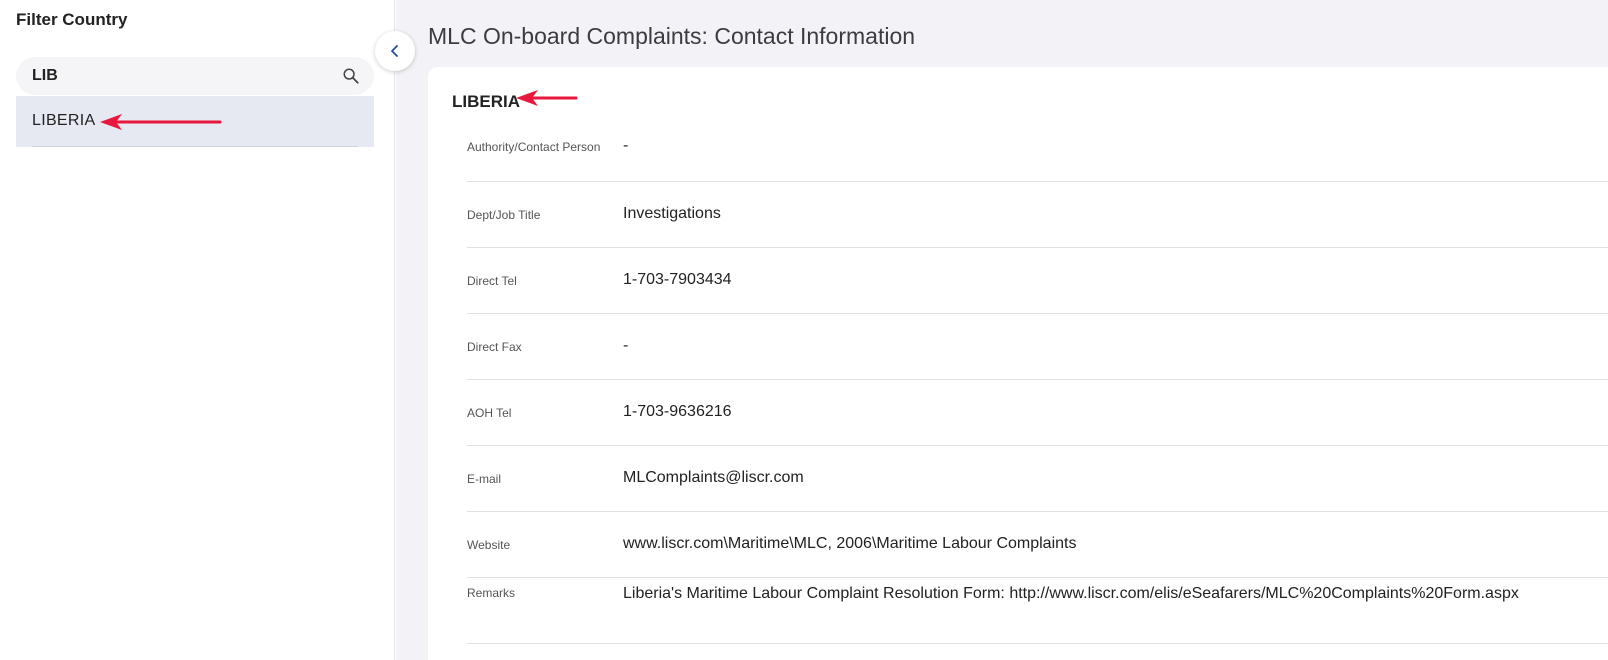 Image resolution: width=1608 pixels, height=660 pixels. What do you see at coordinates (534, 147) in the screenshot?
I see `field-label: Authority/Contact Person` at bounding box center [534, 147].